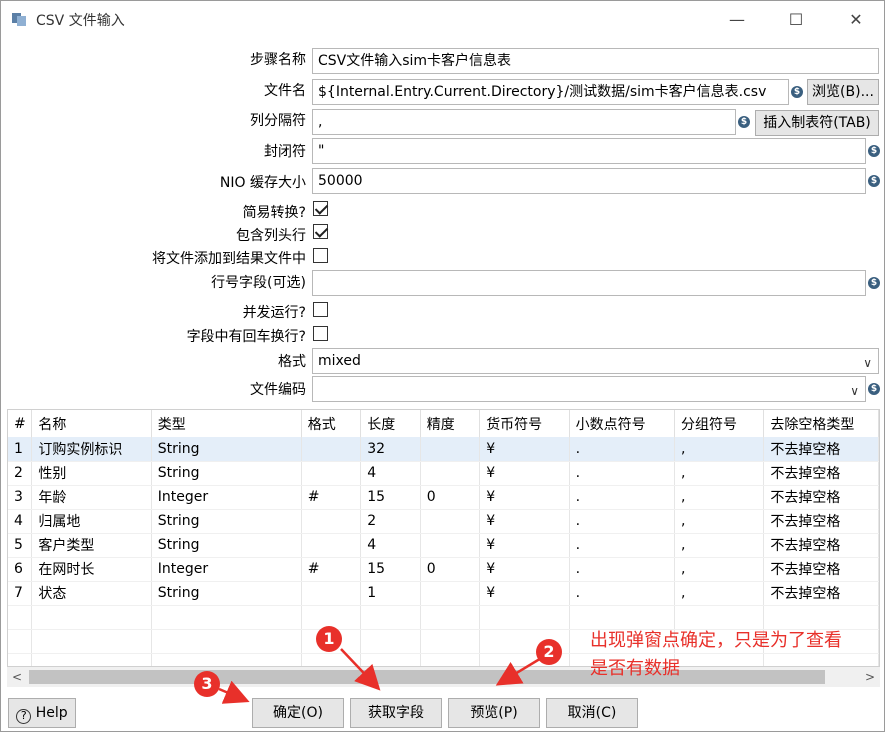 This screenshot has height=732, width=885. I want to click on table-row: 7 状态 String 1 ¥., 不去掉空格, so click(443, 593).